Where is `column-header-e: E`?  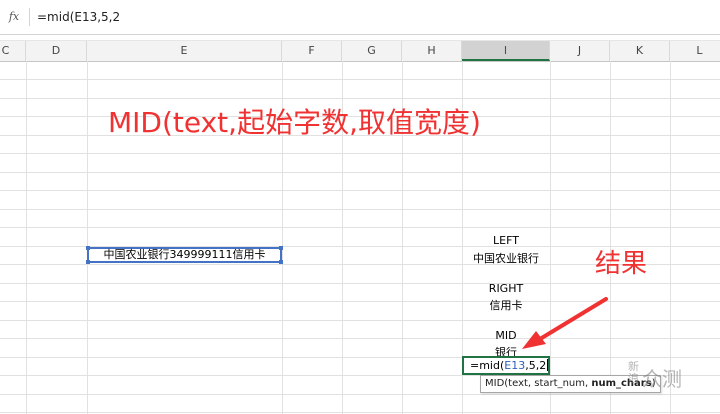
column-header-e: E is located at coordinates (184, 51).